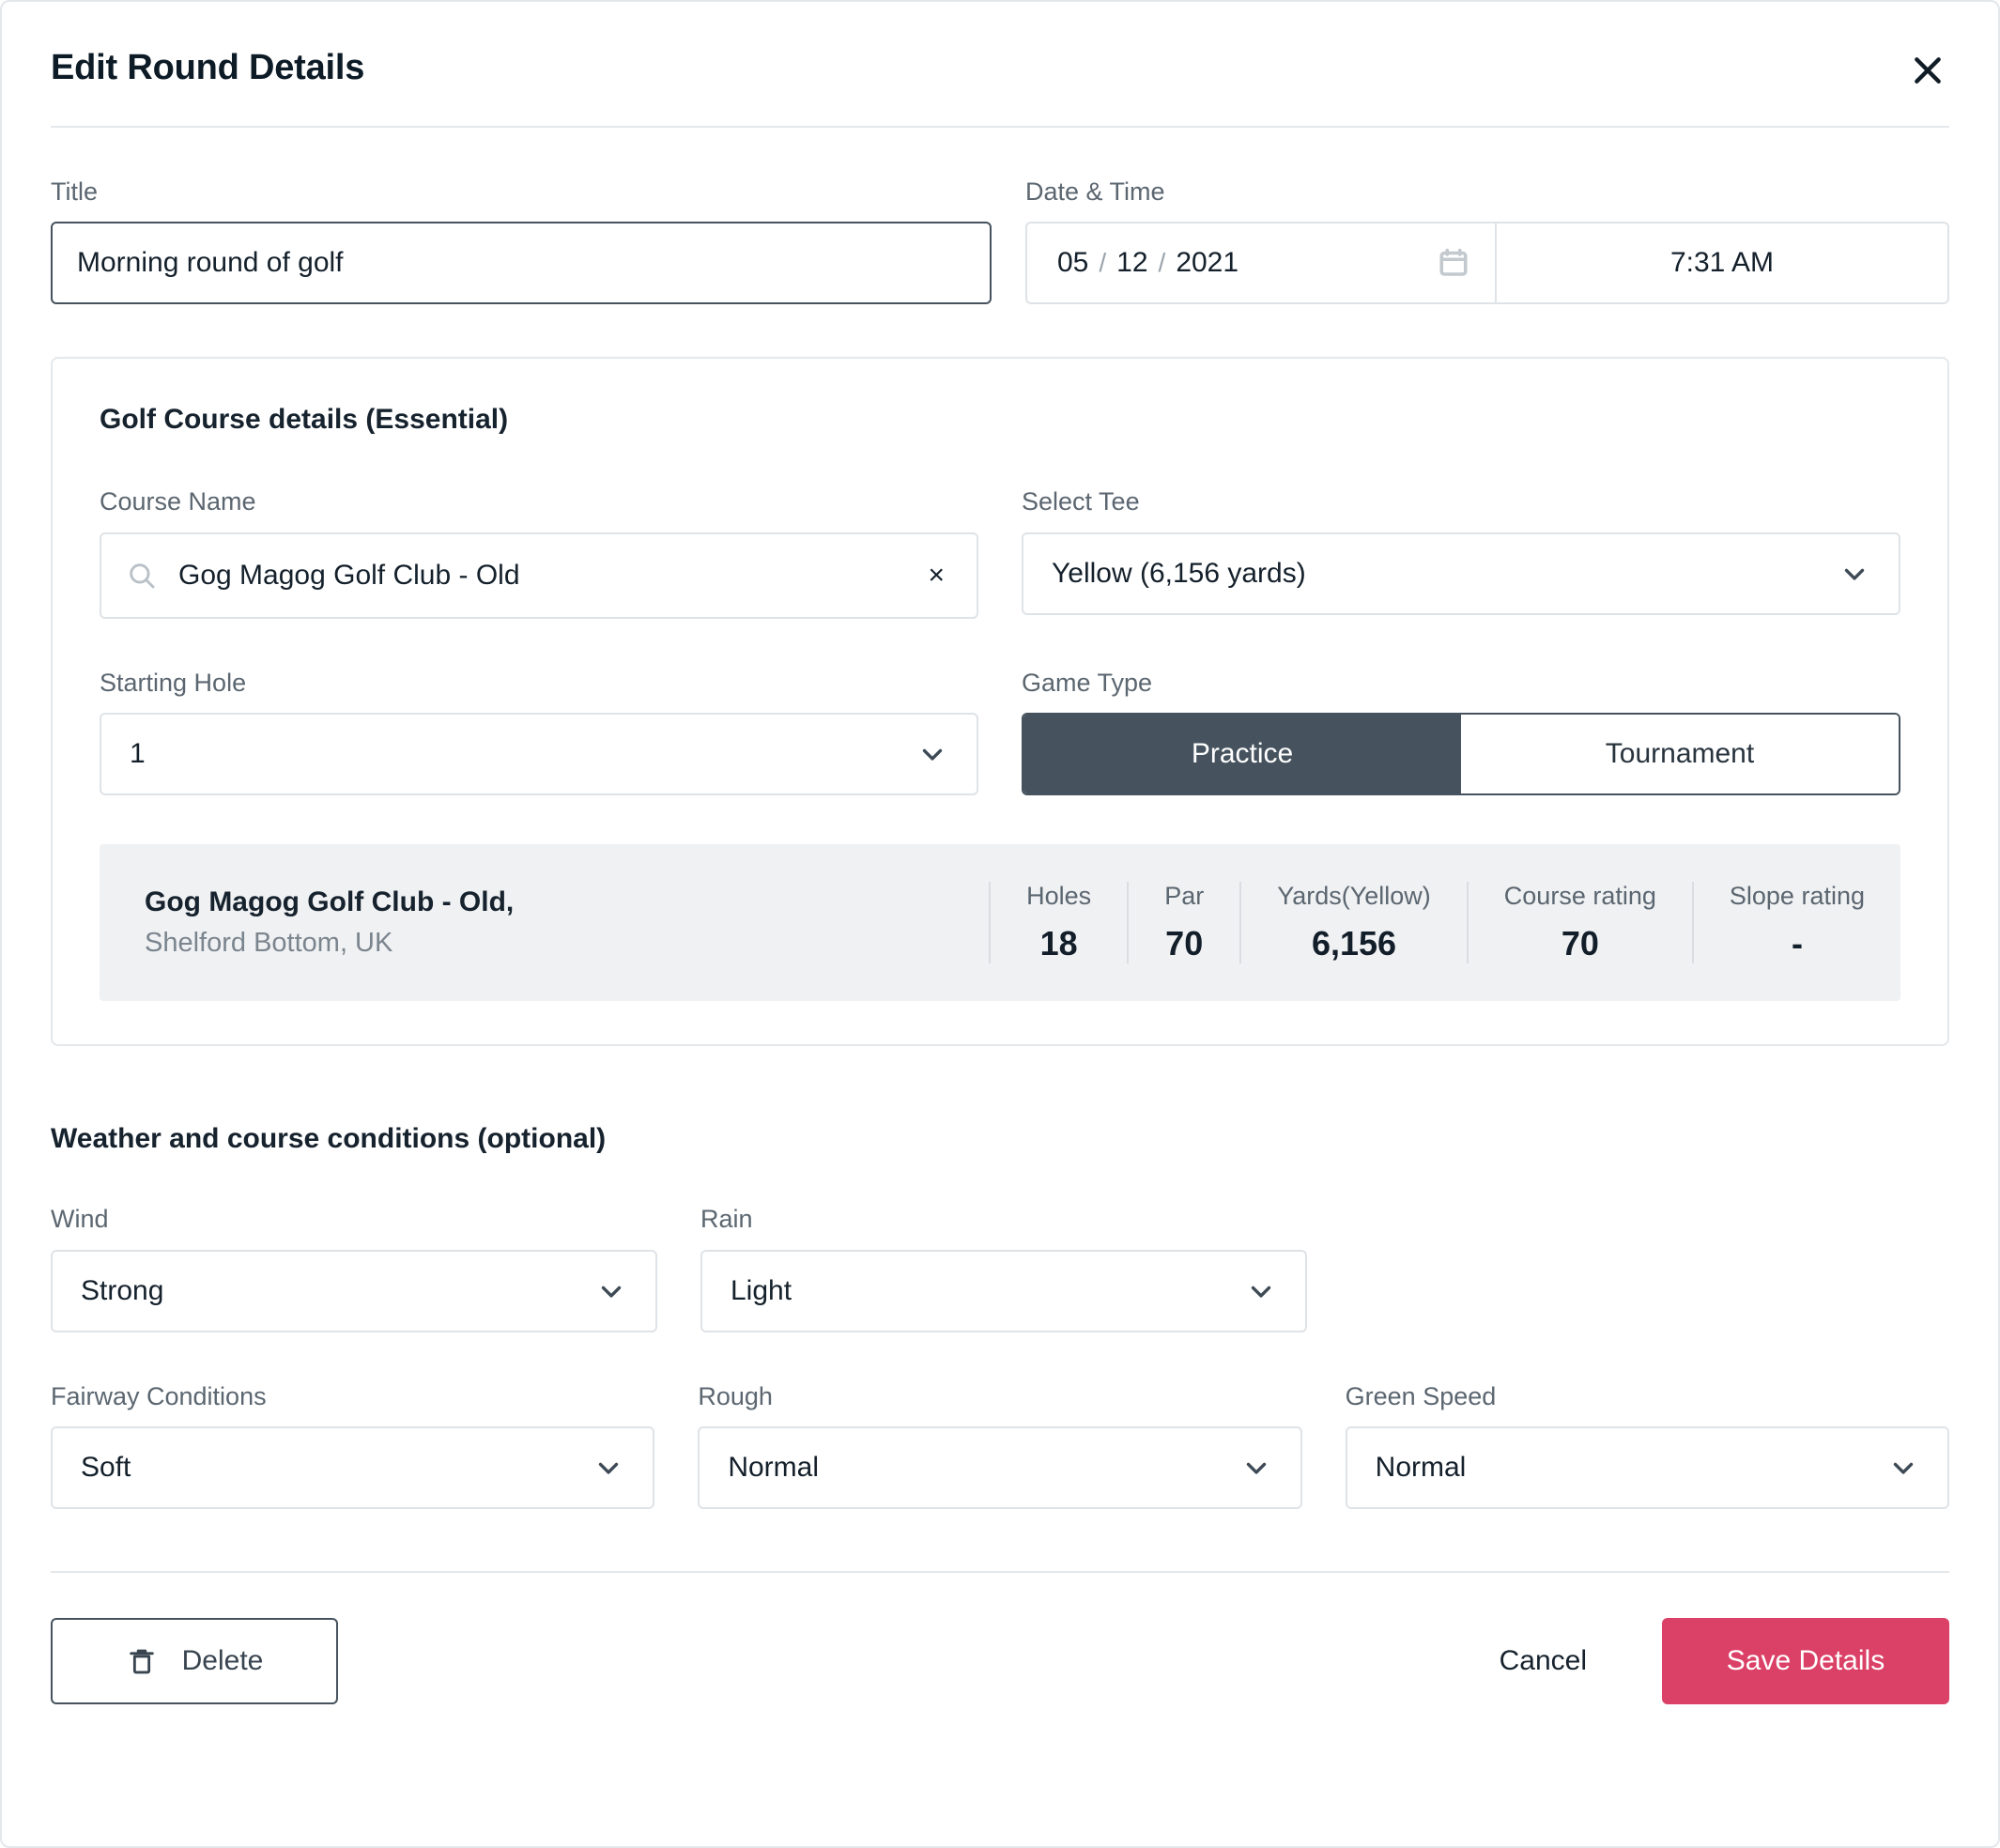  Describe the element at coordinates (735, 1395) in the screenshot. I see `rough-label: Rough` at that location.